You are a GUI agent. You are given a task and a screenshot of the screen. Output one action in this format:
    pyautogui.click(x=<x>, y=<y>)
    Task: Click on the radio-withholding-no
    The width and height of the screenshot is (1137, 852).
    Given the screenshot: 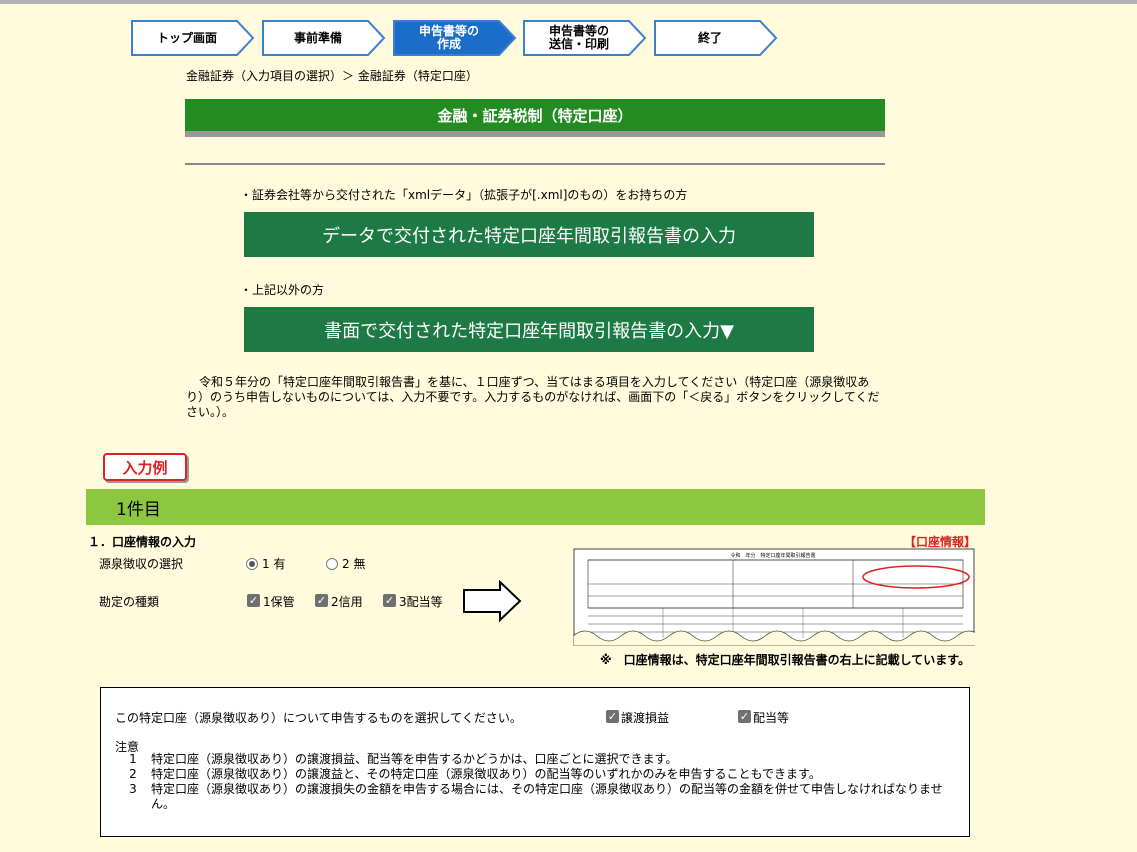 What is the action you would take?
    pyautogui.click(x=332, y=564)
    